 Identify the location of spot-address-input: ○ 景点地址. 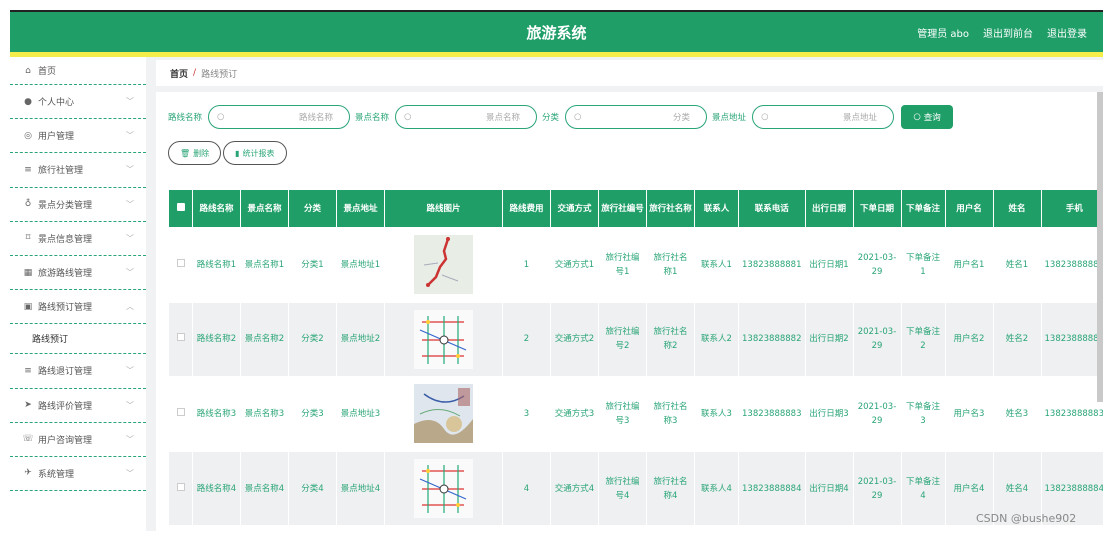
(823, 117).